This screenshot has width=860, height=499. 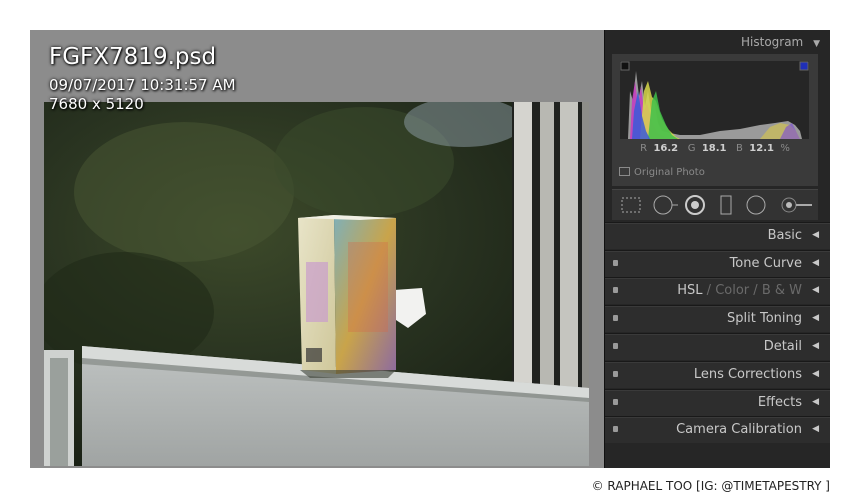 I want to click on highlight-clipping-icon, so click(x=804, y=66).